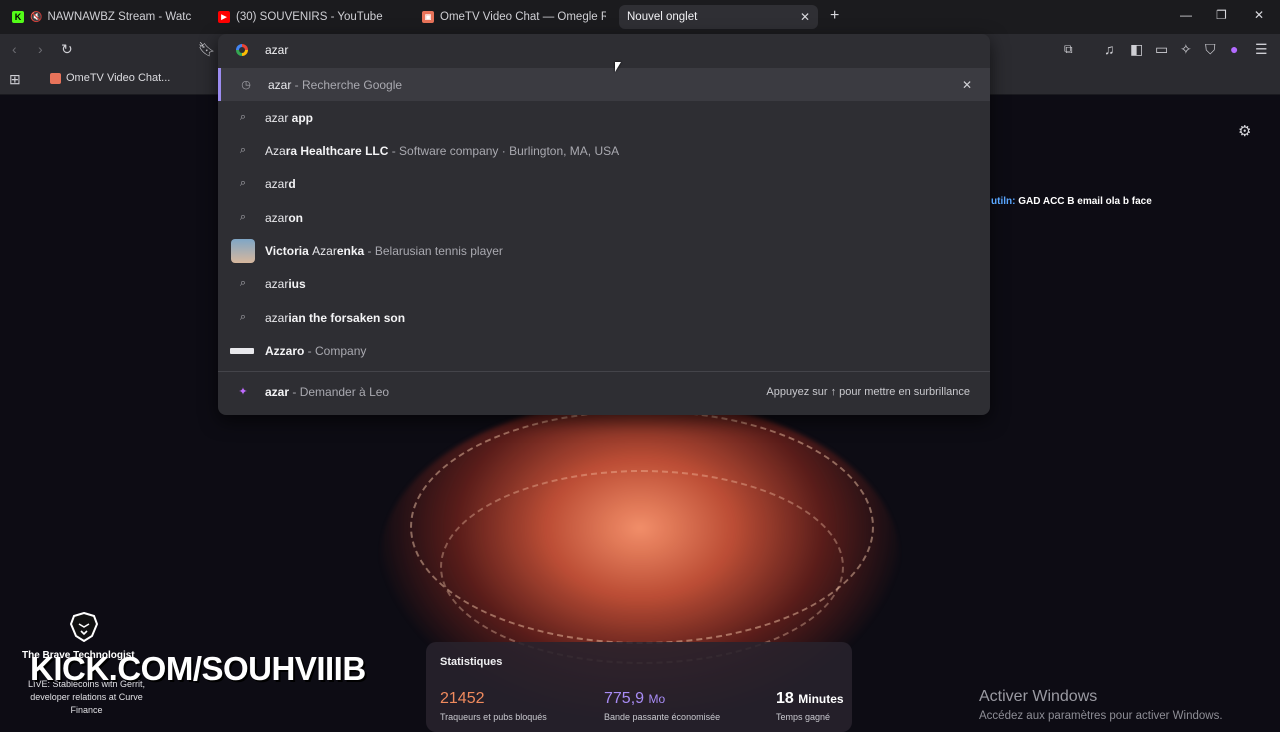 The image size is (1280, 732). Describe the element at coordinates (1210, 49) in the screenshot. I see `vpn-shield-icon: ⛉` at that location.